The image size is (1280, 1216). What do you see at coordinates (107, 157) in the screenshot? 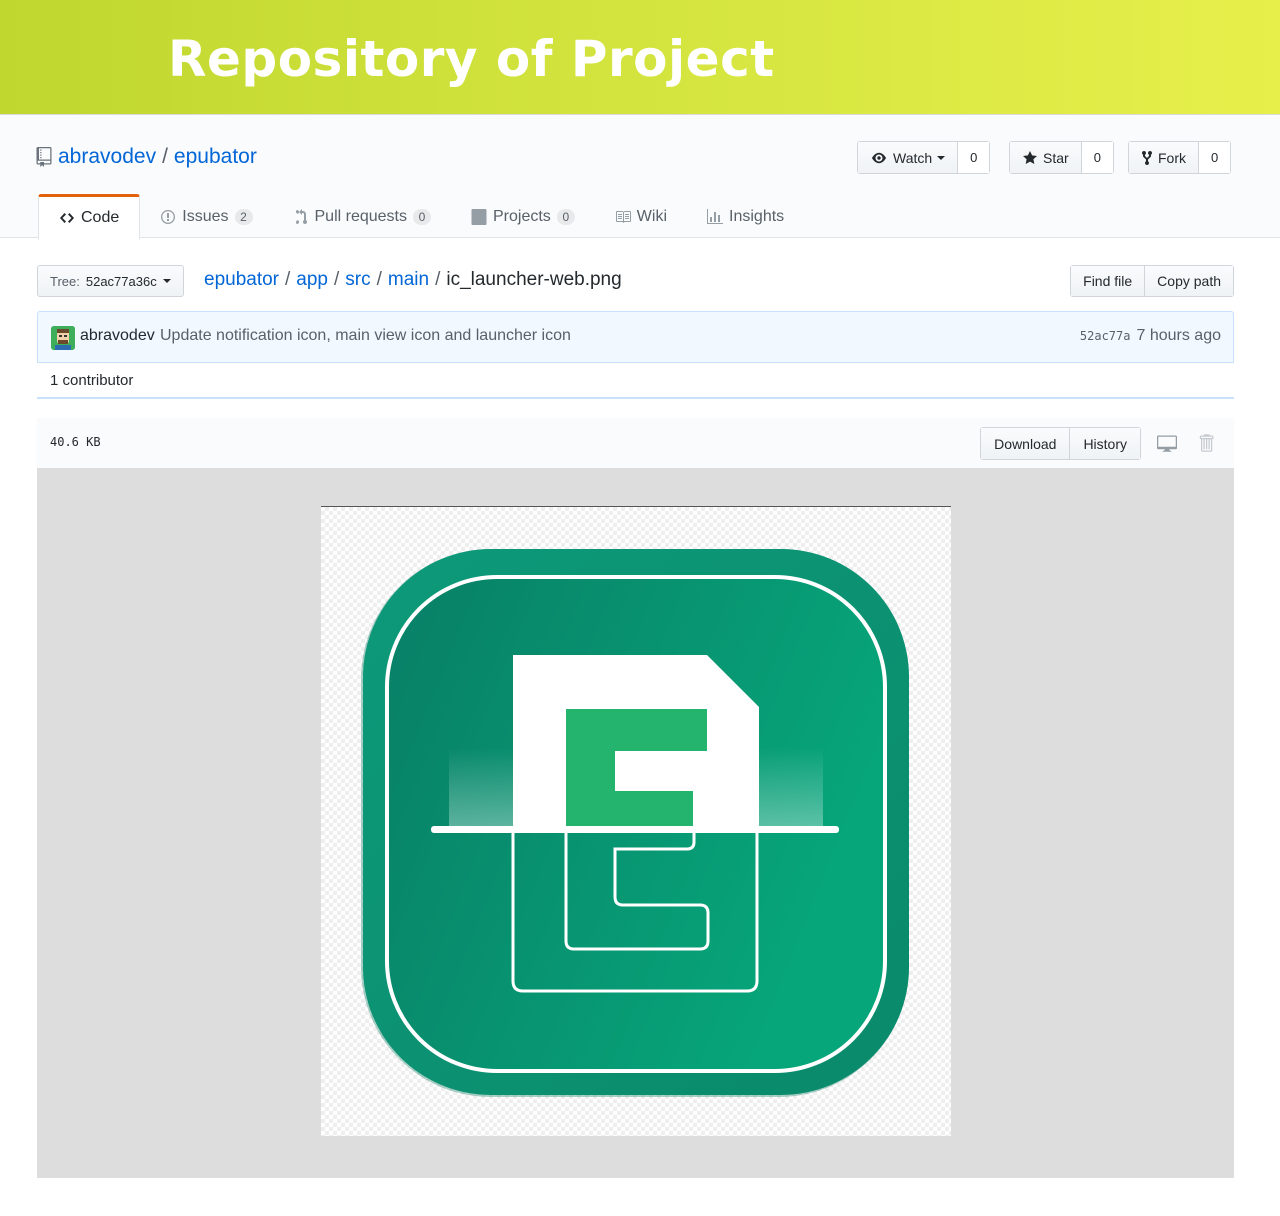
I see `repo-owner-link: abravodev` at bounding box center [107, 157].